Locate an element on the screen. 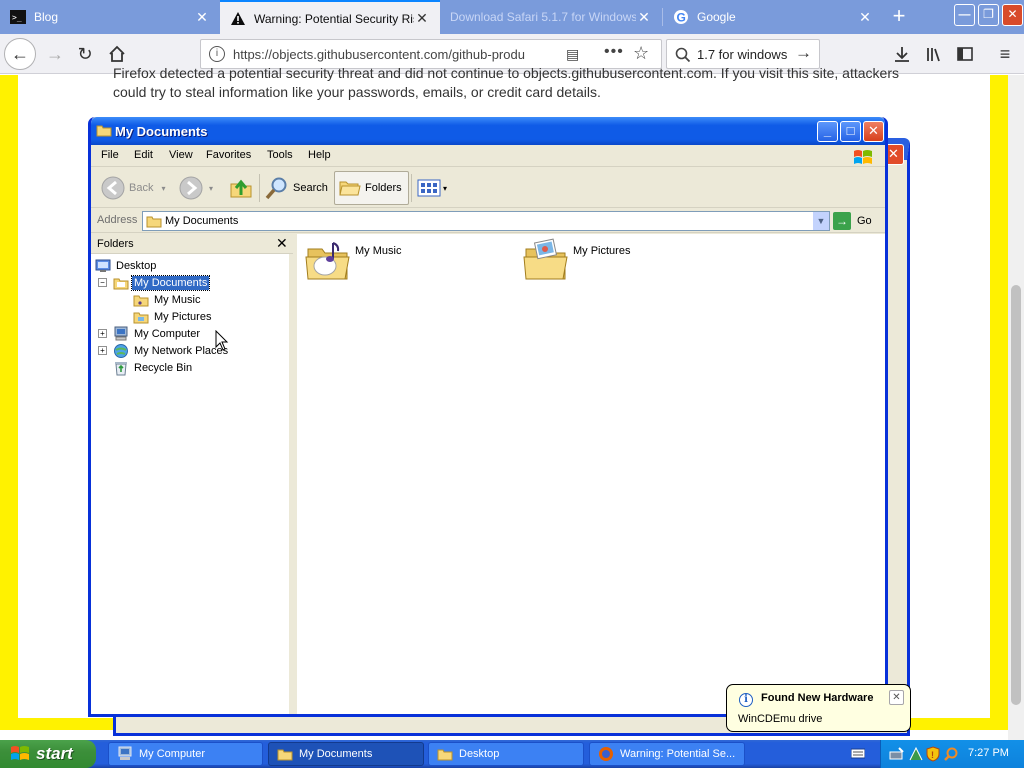  sidebar-button is located at coordinates (965, 54).